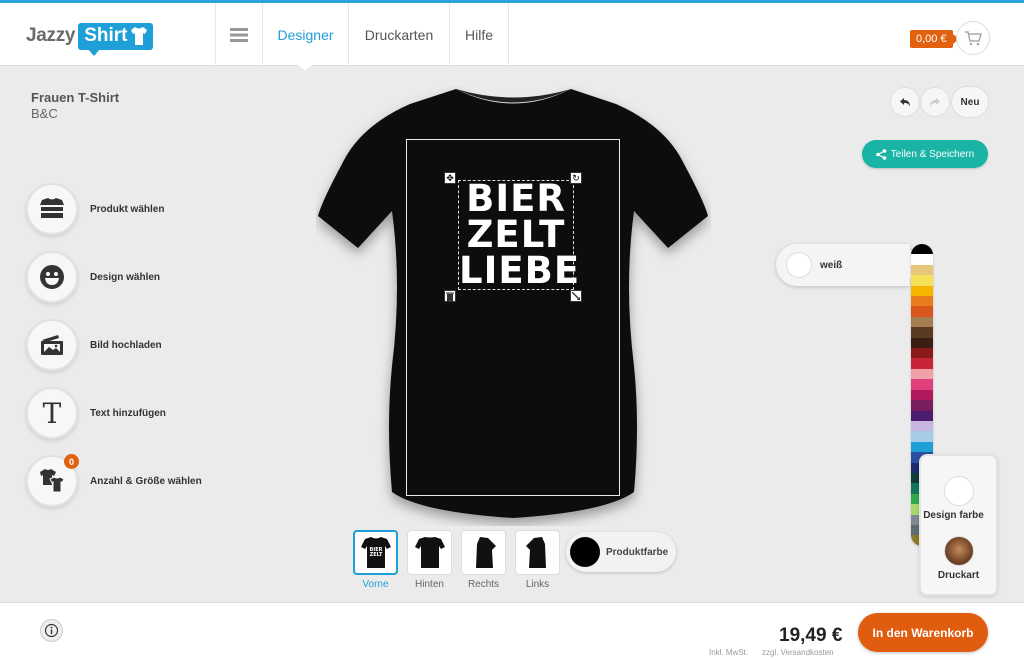 This screenshot has height=660, width=1024. I want to click on undo-icon, so click(905, 102).